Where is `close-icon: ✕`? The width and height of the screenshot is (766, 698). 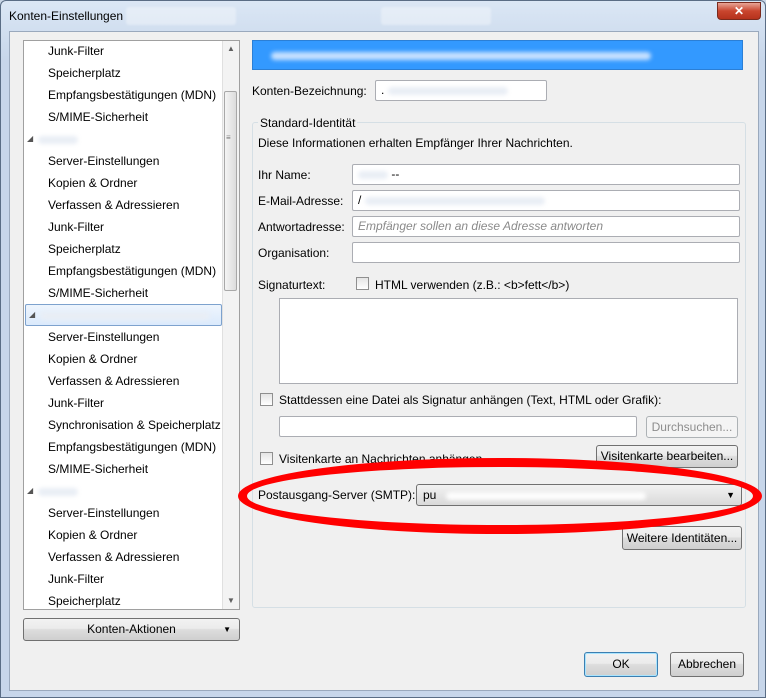
close-icon: ✕ is located at coordinates (739, 11).